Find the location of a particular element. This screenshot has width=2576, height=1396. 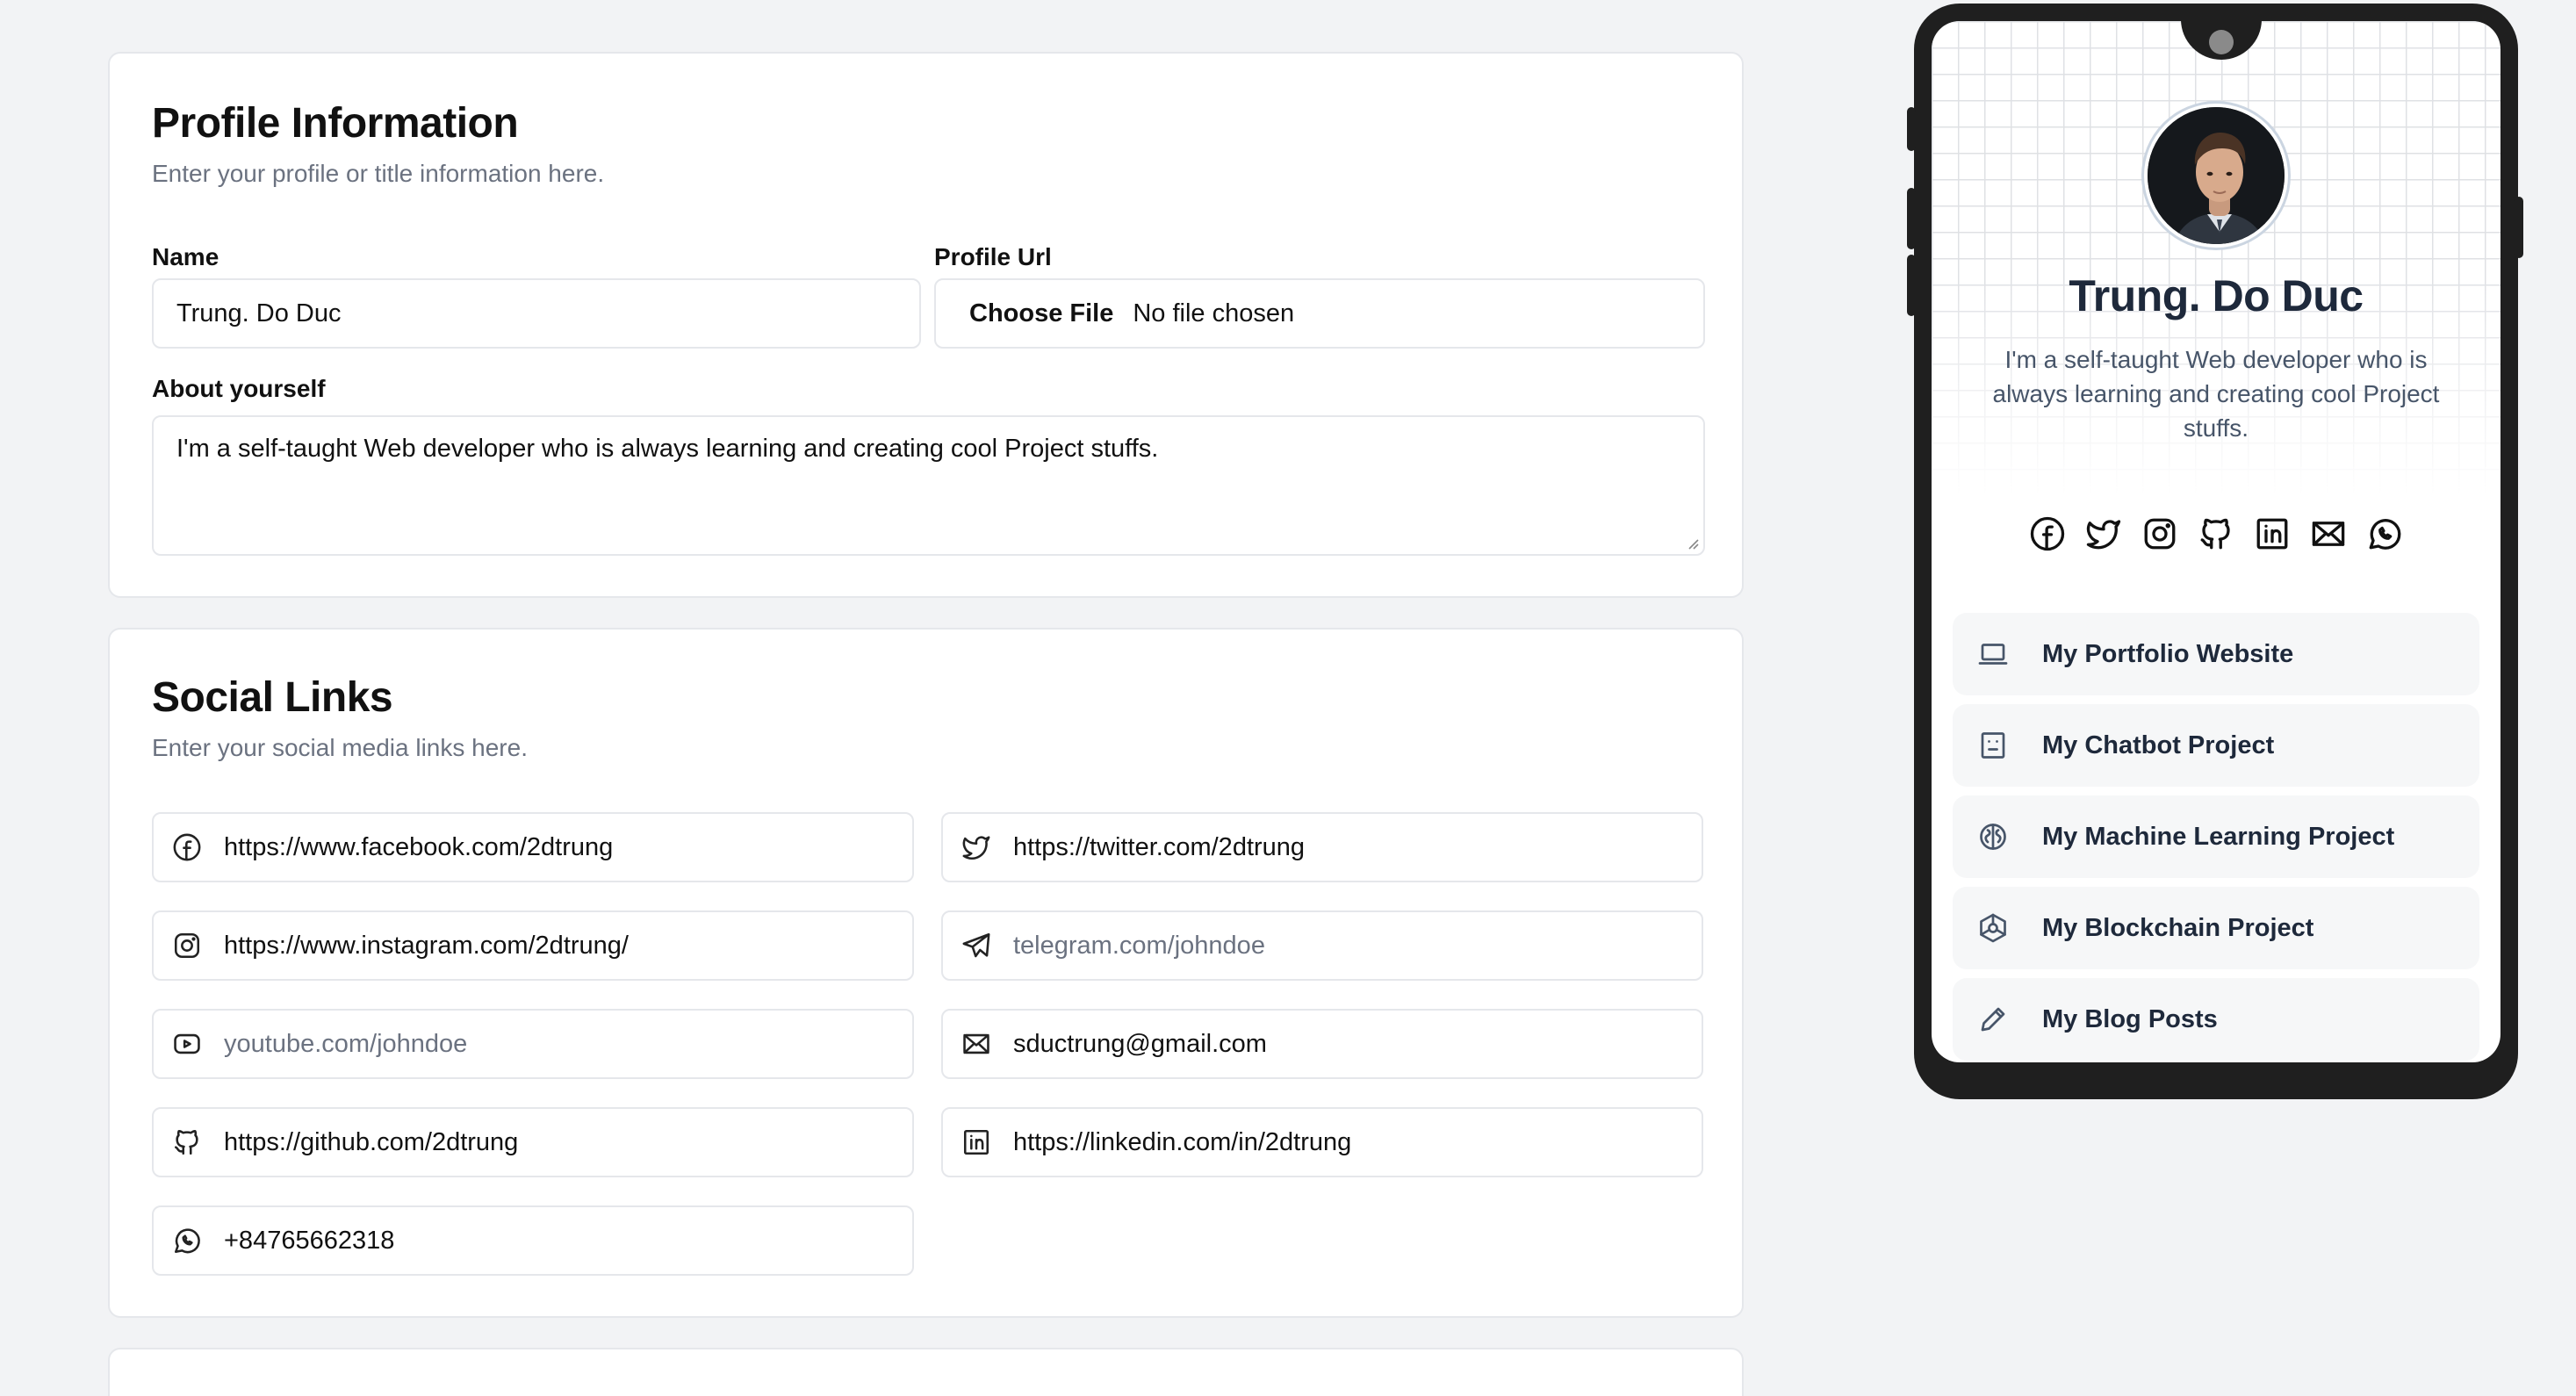

preview-link-label: My Machine Learning Project is located at coordinates (2218, 837).